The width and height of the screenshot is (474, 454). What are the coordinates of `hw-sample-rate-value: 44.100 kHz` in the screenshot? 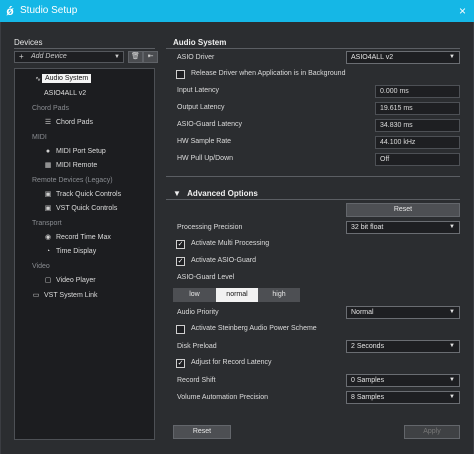 It's located at (417, 142).